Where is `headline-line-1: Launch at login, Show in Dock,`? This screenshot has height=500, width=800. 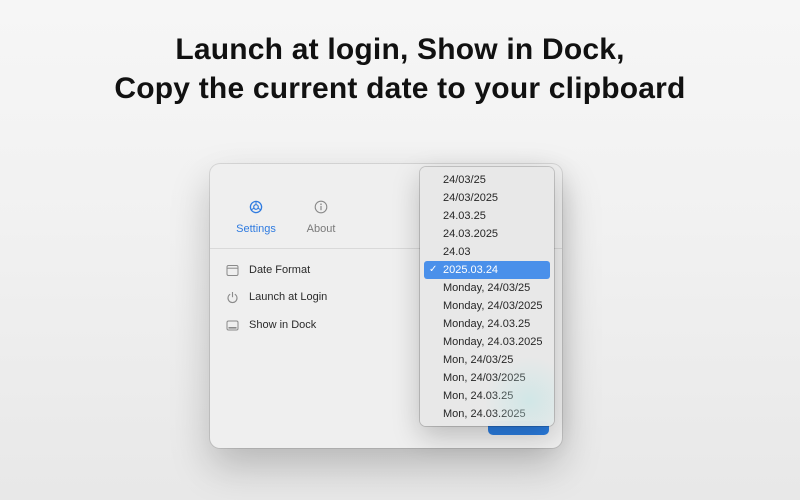
headline-line-1: Launch at login, Show in Dock, is located at coordinates (400, 49).